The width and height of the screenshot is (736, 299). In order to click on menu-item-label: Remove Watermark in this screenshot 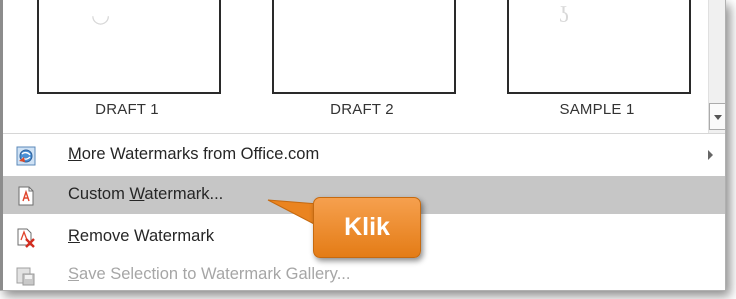, I will do `click(141, 236)`.